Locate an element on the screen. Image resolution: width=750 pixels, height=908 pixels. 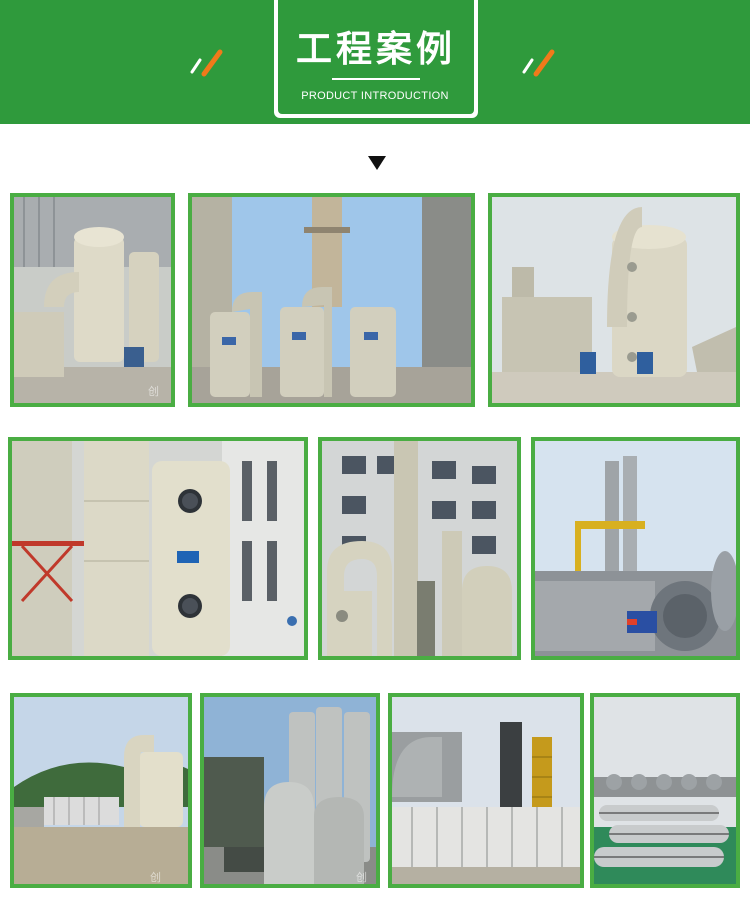
photo-scrubber-rooftop-cluster: 创 is located at coordinates (290, 790).